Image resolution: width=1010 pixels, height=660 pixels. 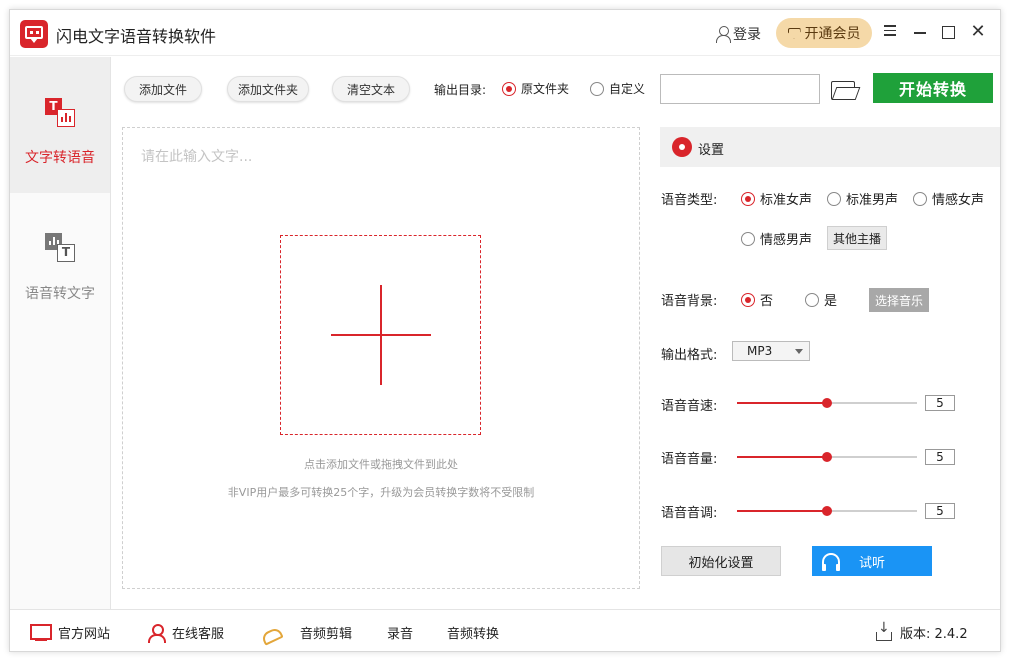 What do you see at coordinates (978, 32) in the screenshot?
I see `close-icon: ✕` at bounding box center [978, 32].